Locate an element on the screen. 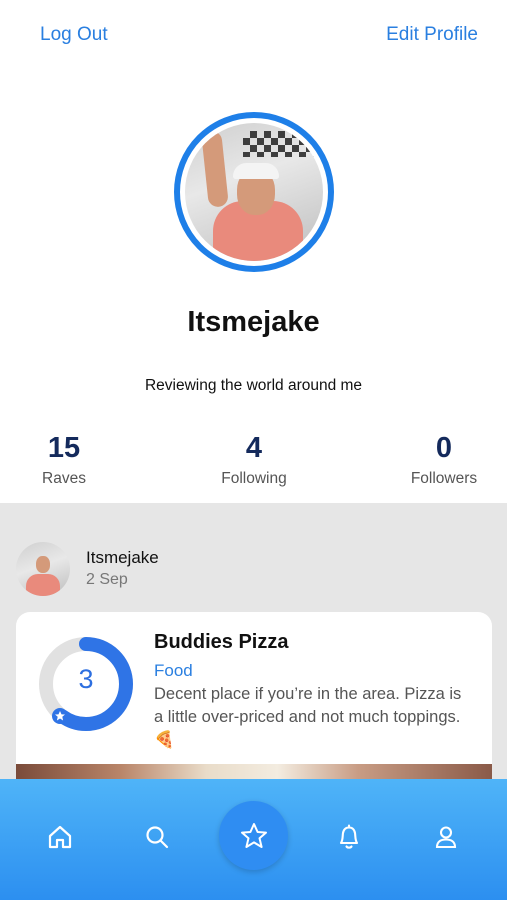  profile-photo is located at coordinates (254, 192).